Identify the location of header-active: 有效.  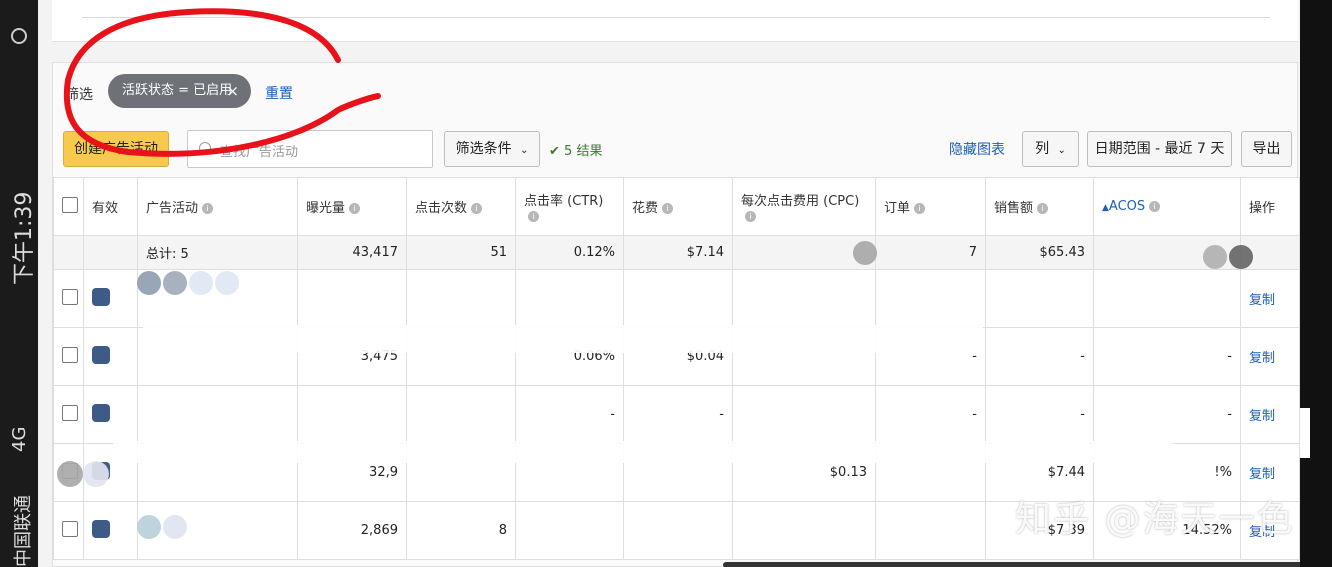
(110, 206).